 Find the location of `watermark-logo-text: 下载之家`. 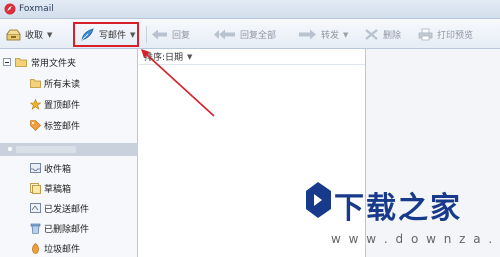

watermark-logo-text: 下载之家 is located at coordinates (398, 208).